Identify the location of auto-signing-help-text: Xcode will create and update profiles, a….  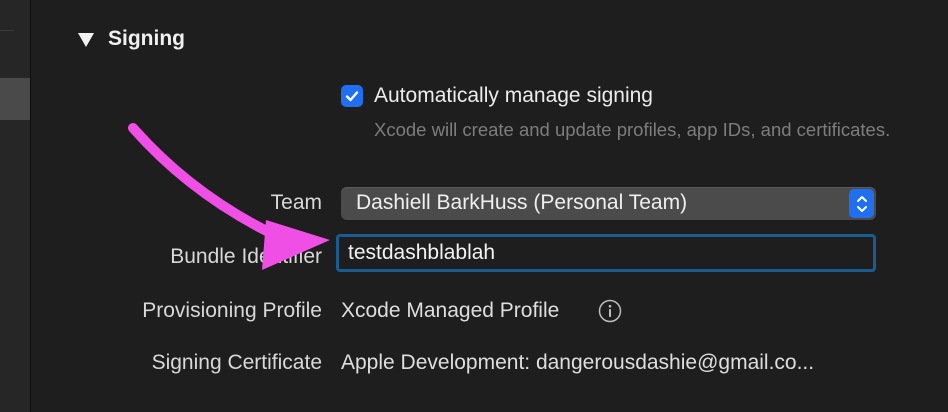
(632, 129).